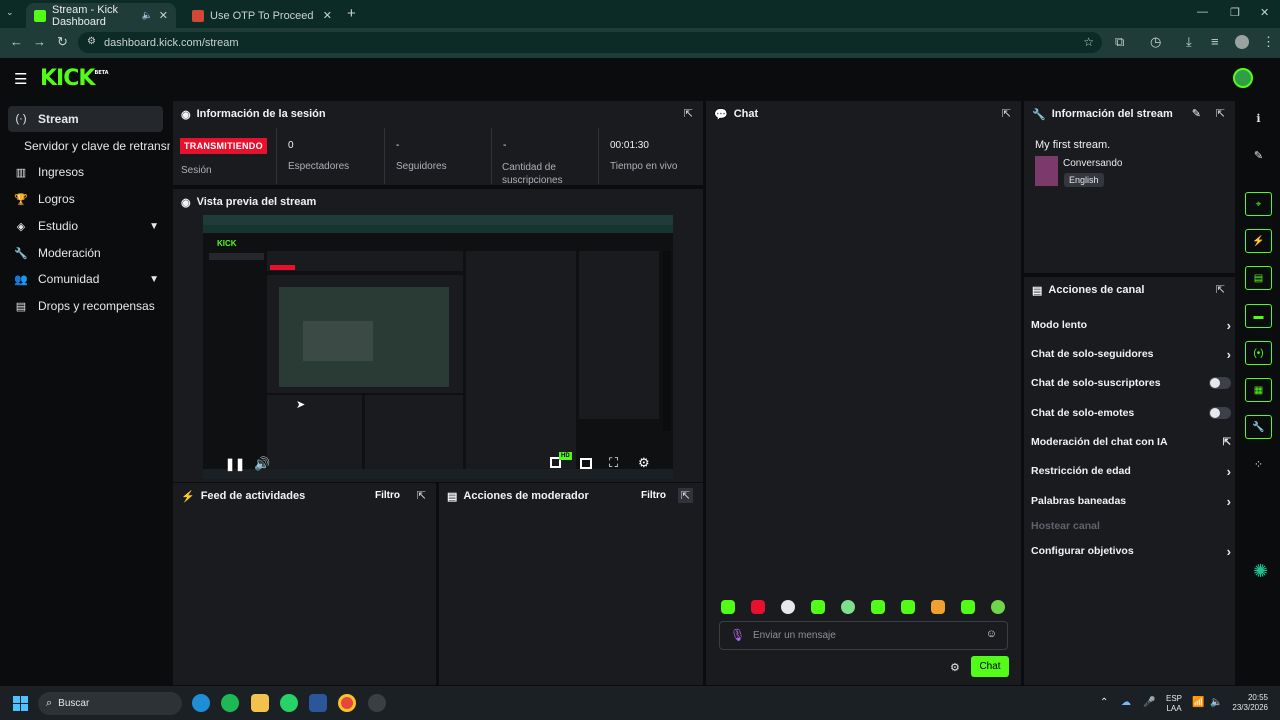  I want to click on wrench-icon: 🔧, so click(1258, 427).